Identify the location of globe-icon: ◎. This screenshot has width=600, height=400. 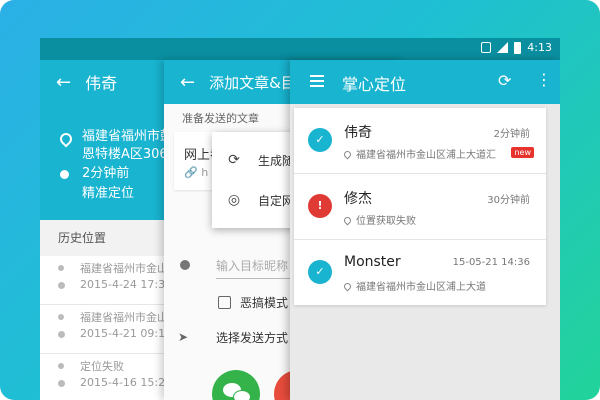
(234, 200).